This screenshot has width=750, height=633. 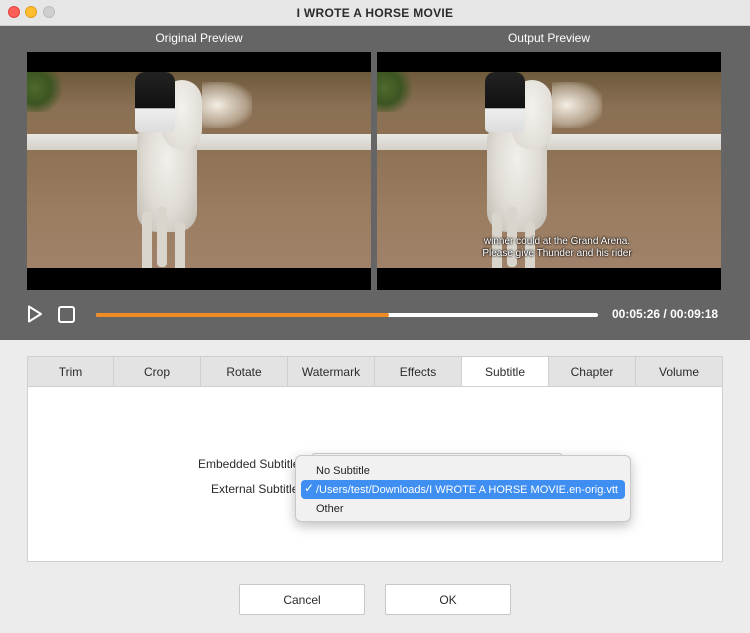 I want to click on checkmark-icon: ✓, so click(x=309, y=488).